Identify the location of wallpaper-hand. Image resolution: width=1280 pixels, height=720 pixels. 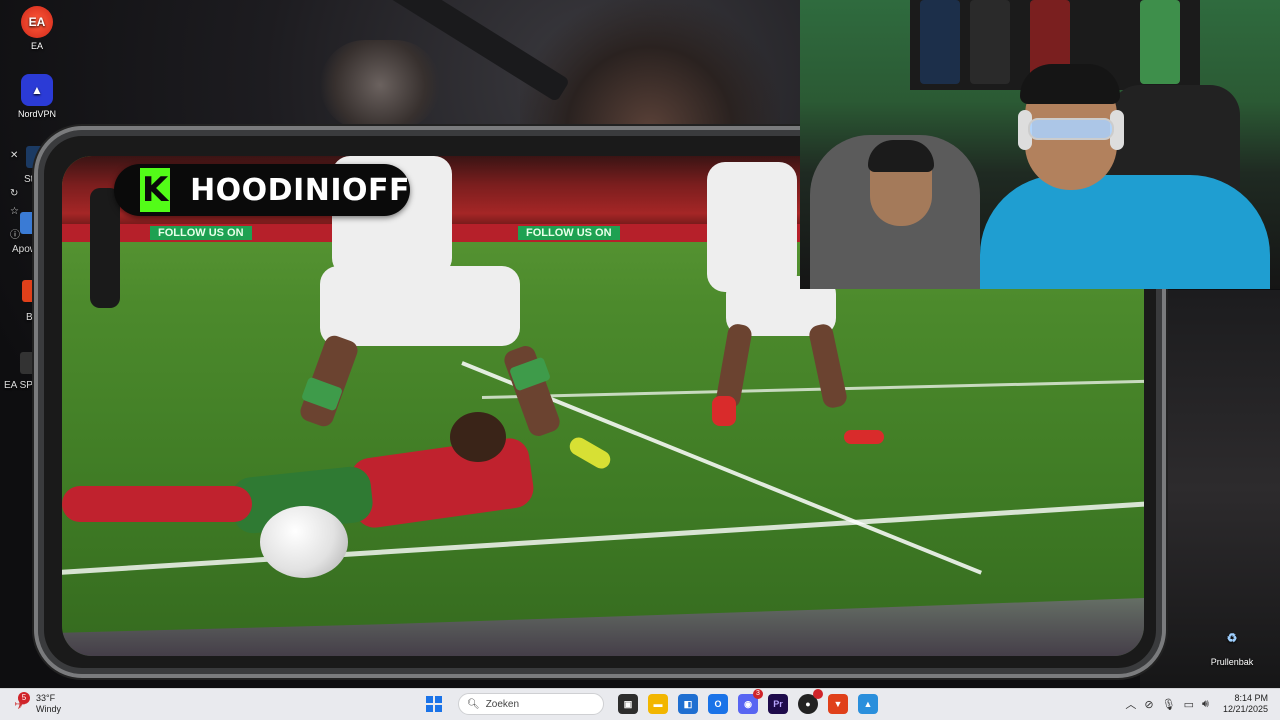
(380, 85).